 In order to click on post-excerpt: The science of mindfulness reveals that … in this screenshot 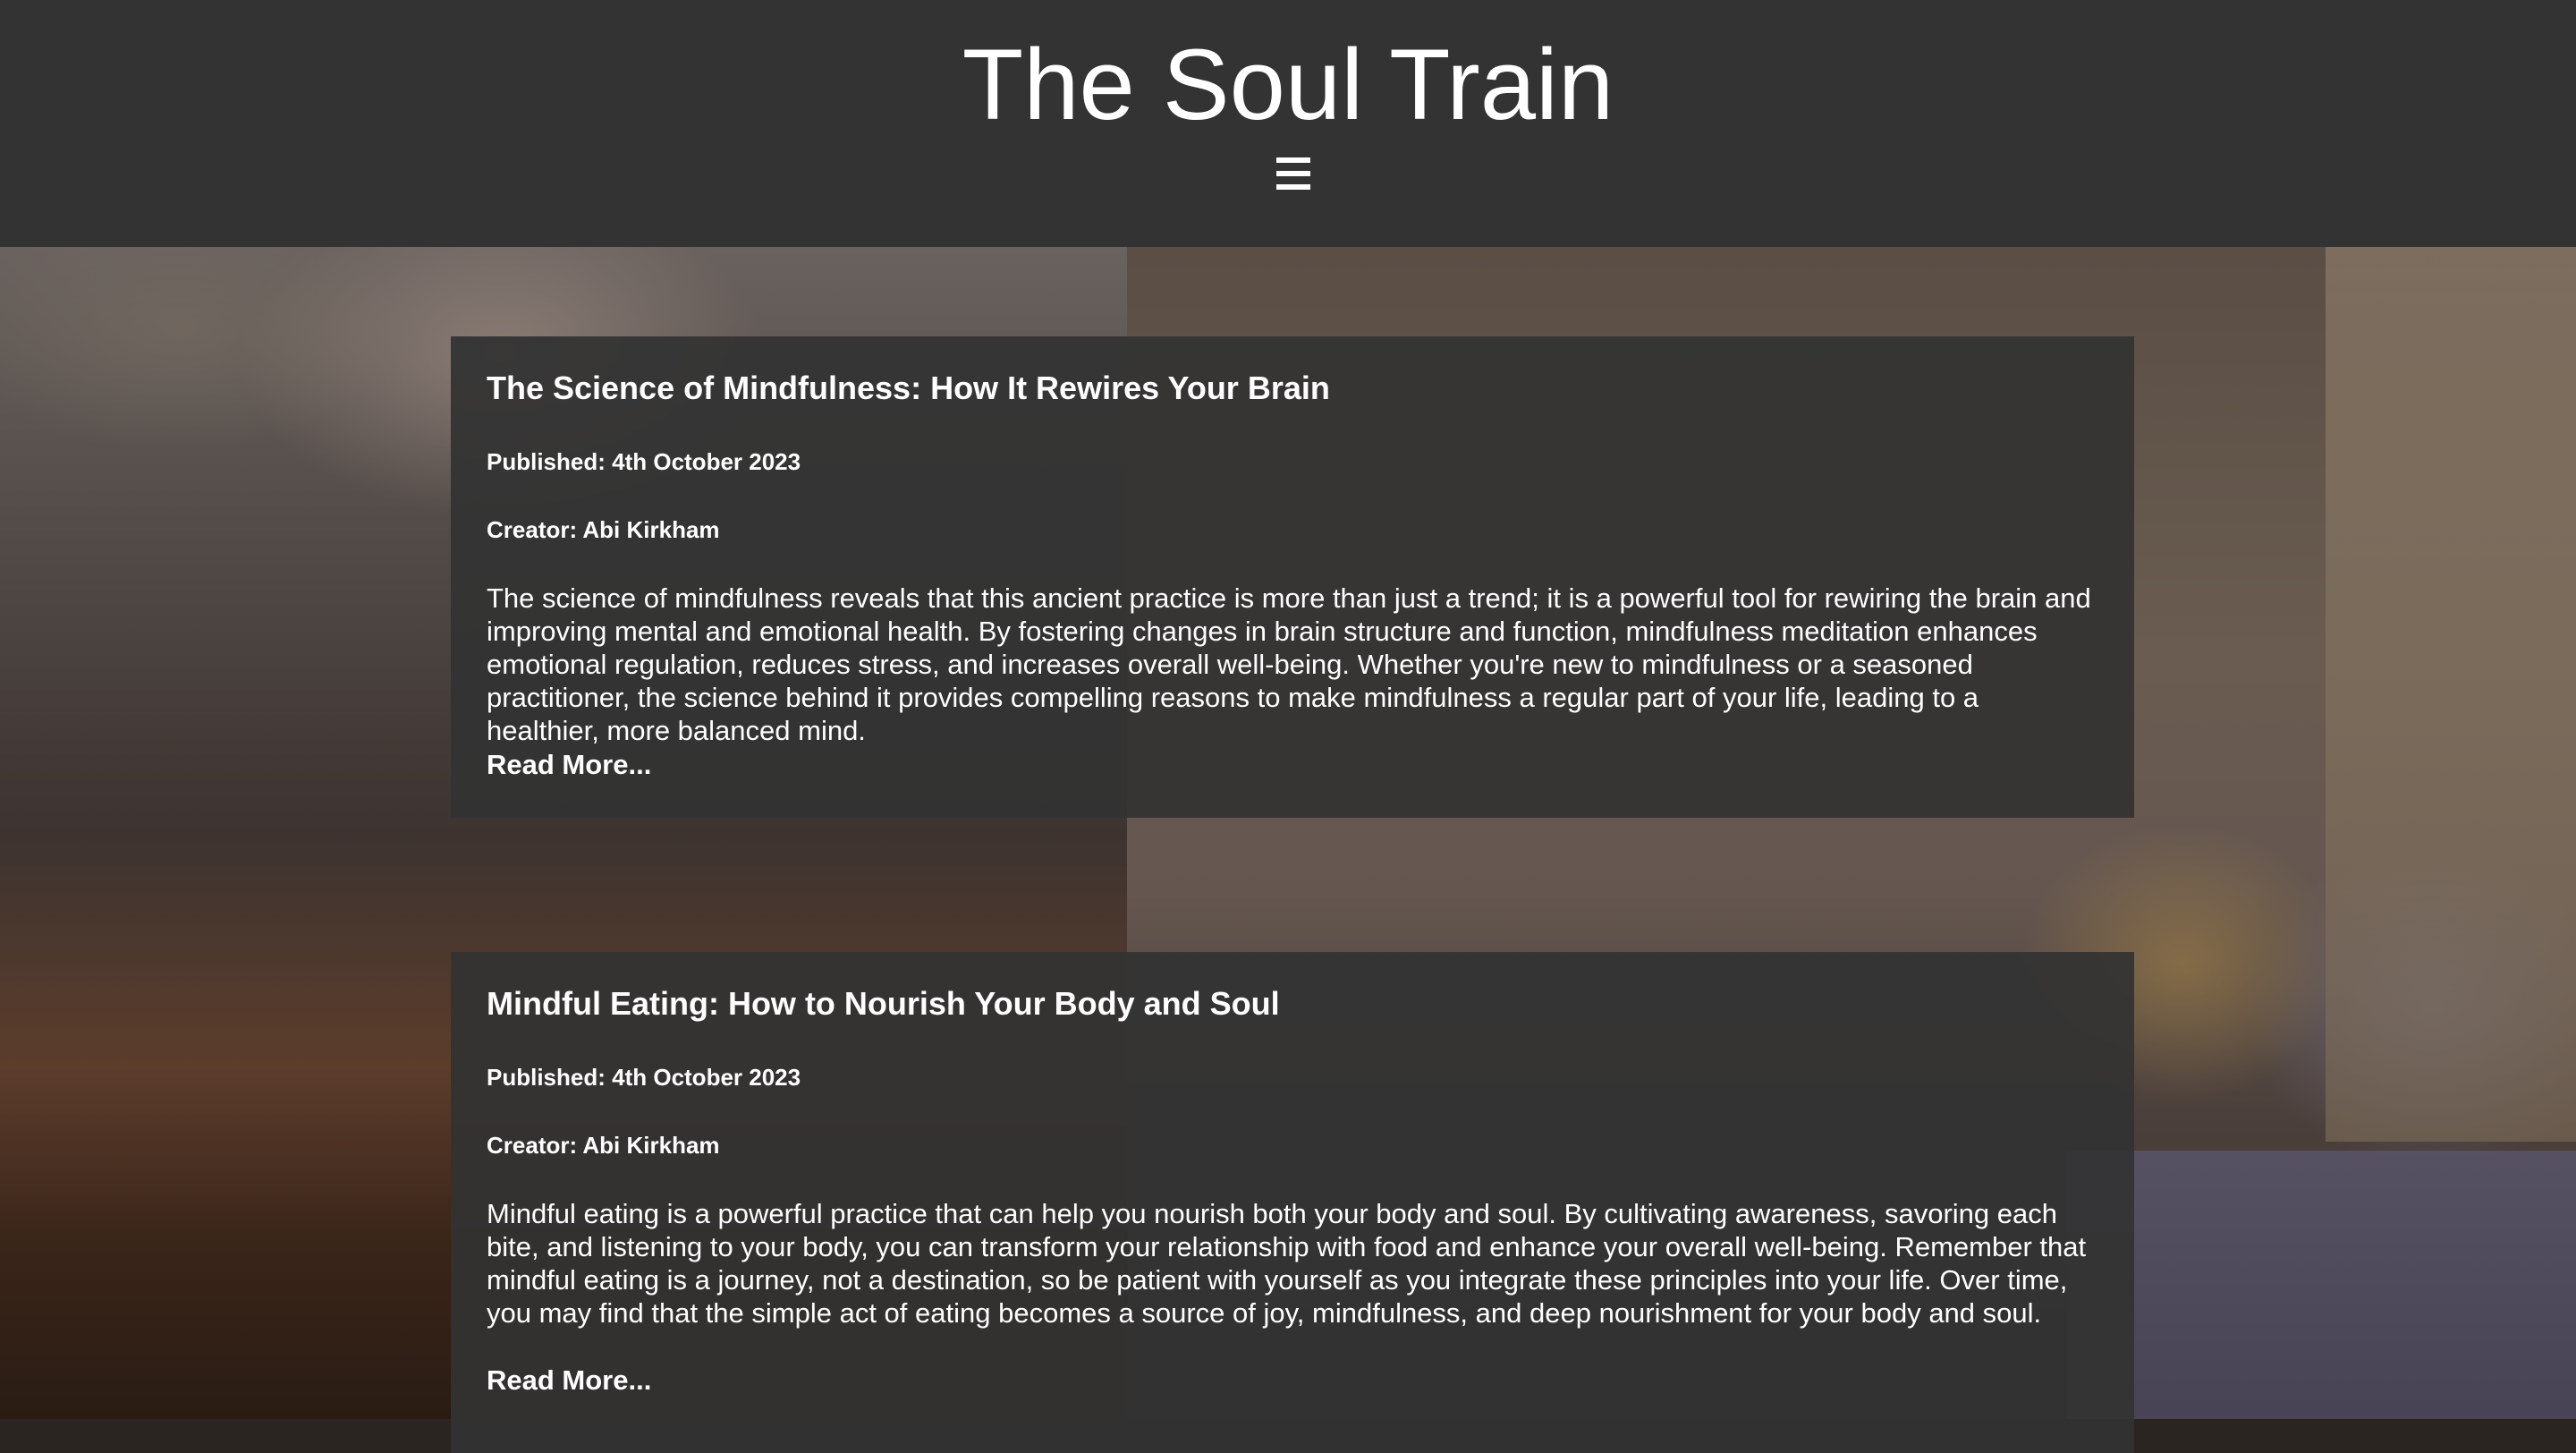, I will do `click(1289, 664)`.